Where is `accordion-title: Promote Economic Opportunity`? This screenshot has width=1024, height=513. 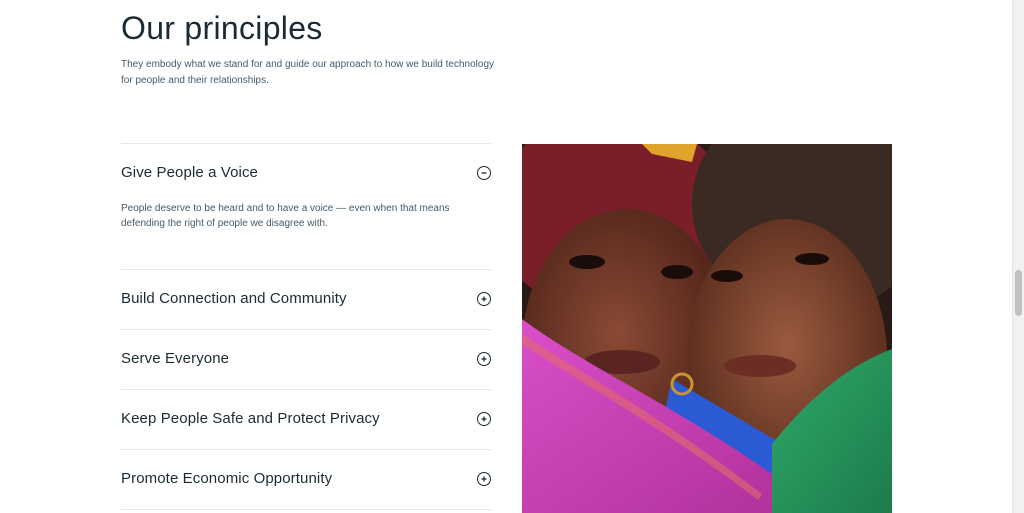 accordion-title: Promote Economic Opportunity is located at coordinates (227, 478).